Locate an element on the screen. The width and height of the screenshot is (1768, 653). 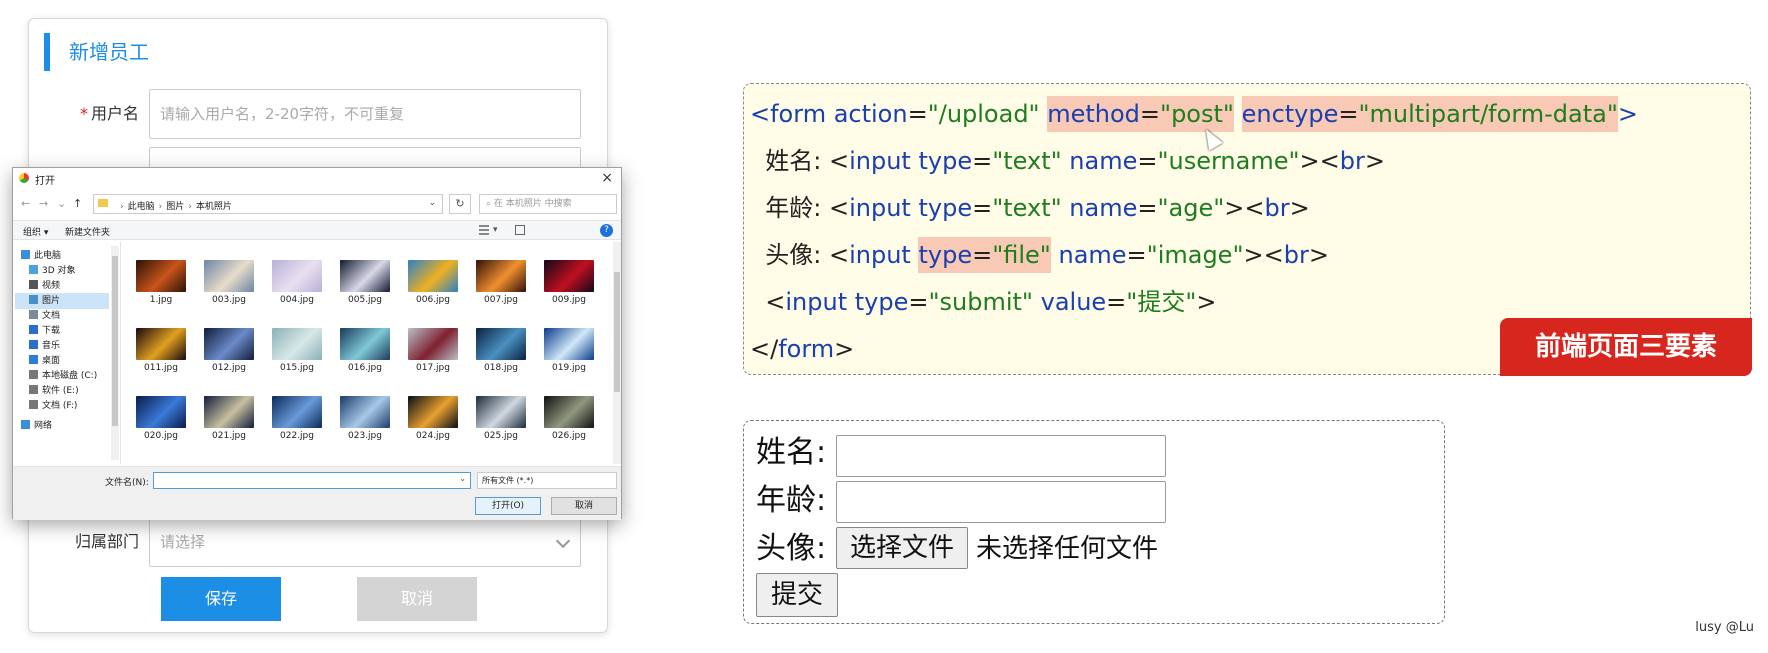
submit-button: 提交 is located at coordinates (797, 595).